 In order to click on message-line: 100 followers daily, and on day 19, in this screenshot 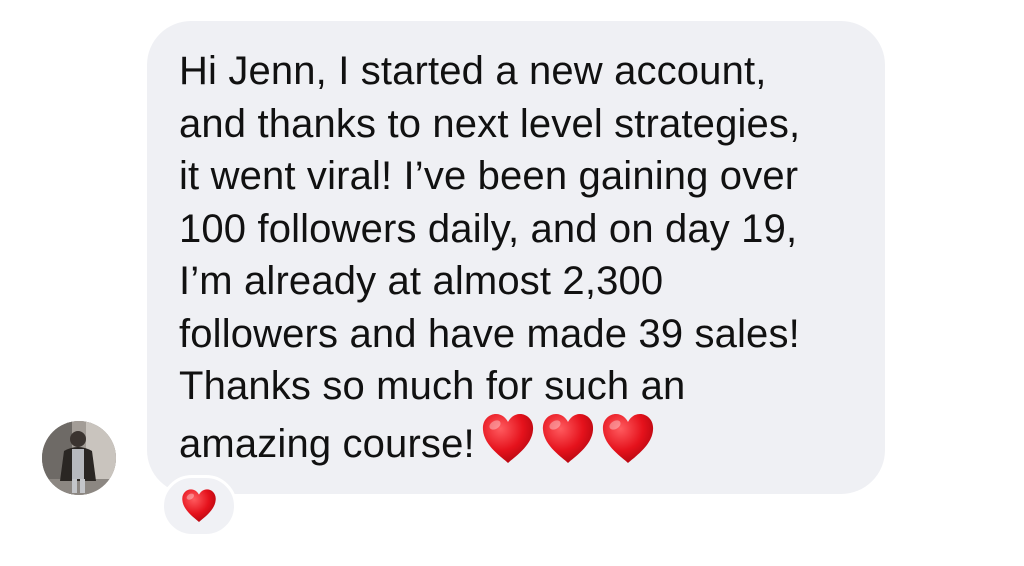, I will do `click(488, 228)`.